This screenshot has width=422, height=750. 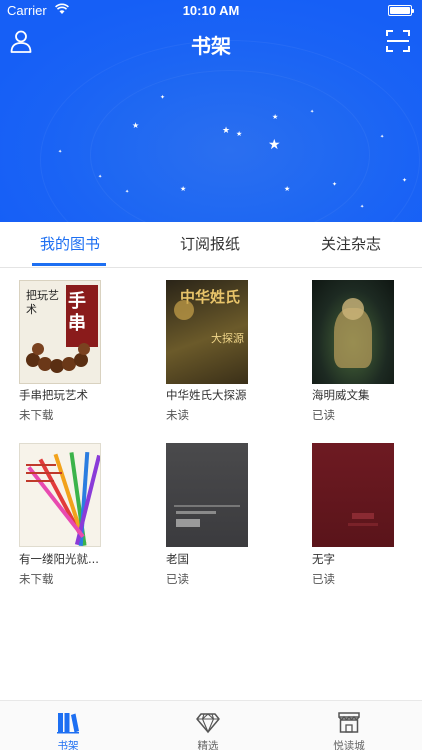 I want to click on tabbar-label: 书架, so click(x=68, y=745).